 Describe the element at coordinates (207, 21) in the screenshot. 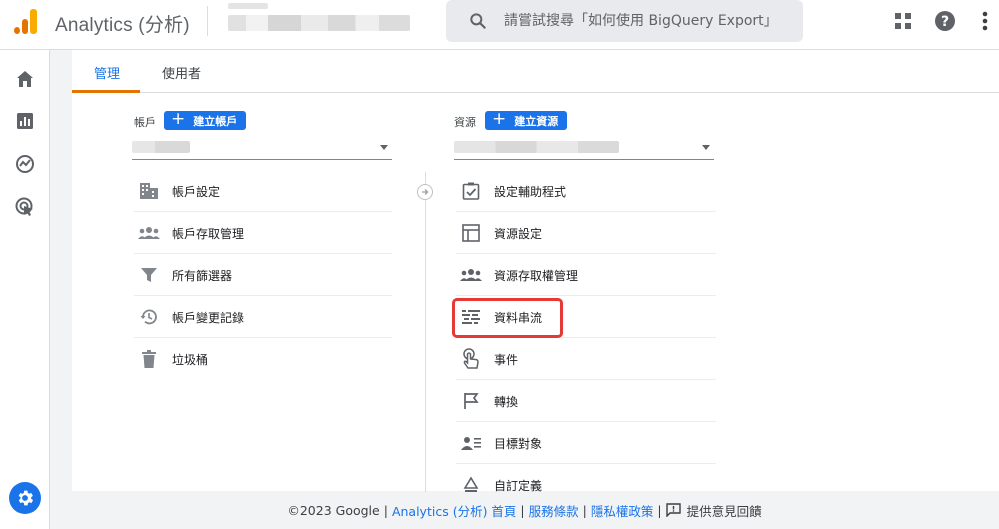

I see `header-divider` at that location.